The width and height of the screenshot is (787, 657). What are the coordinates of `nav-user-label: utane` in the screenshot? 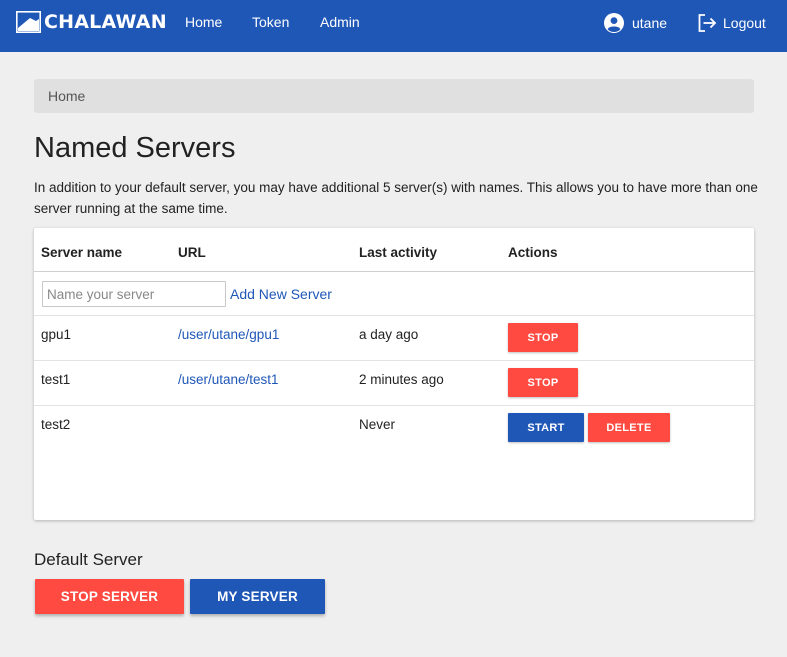 It's located at (650, 23).